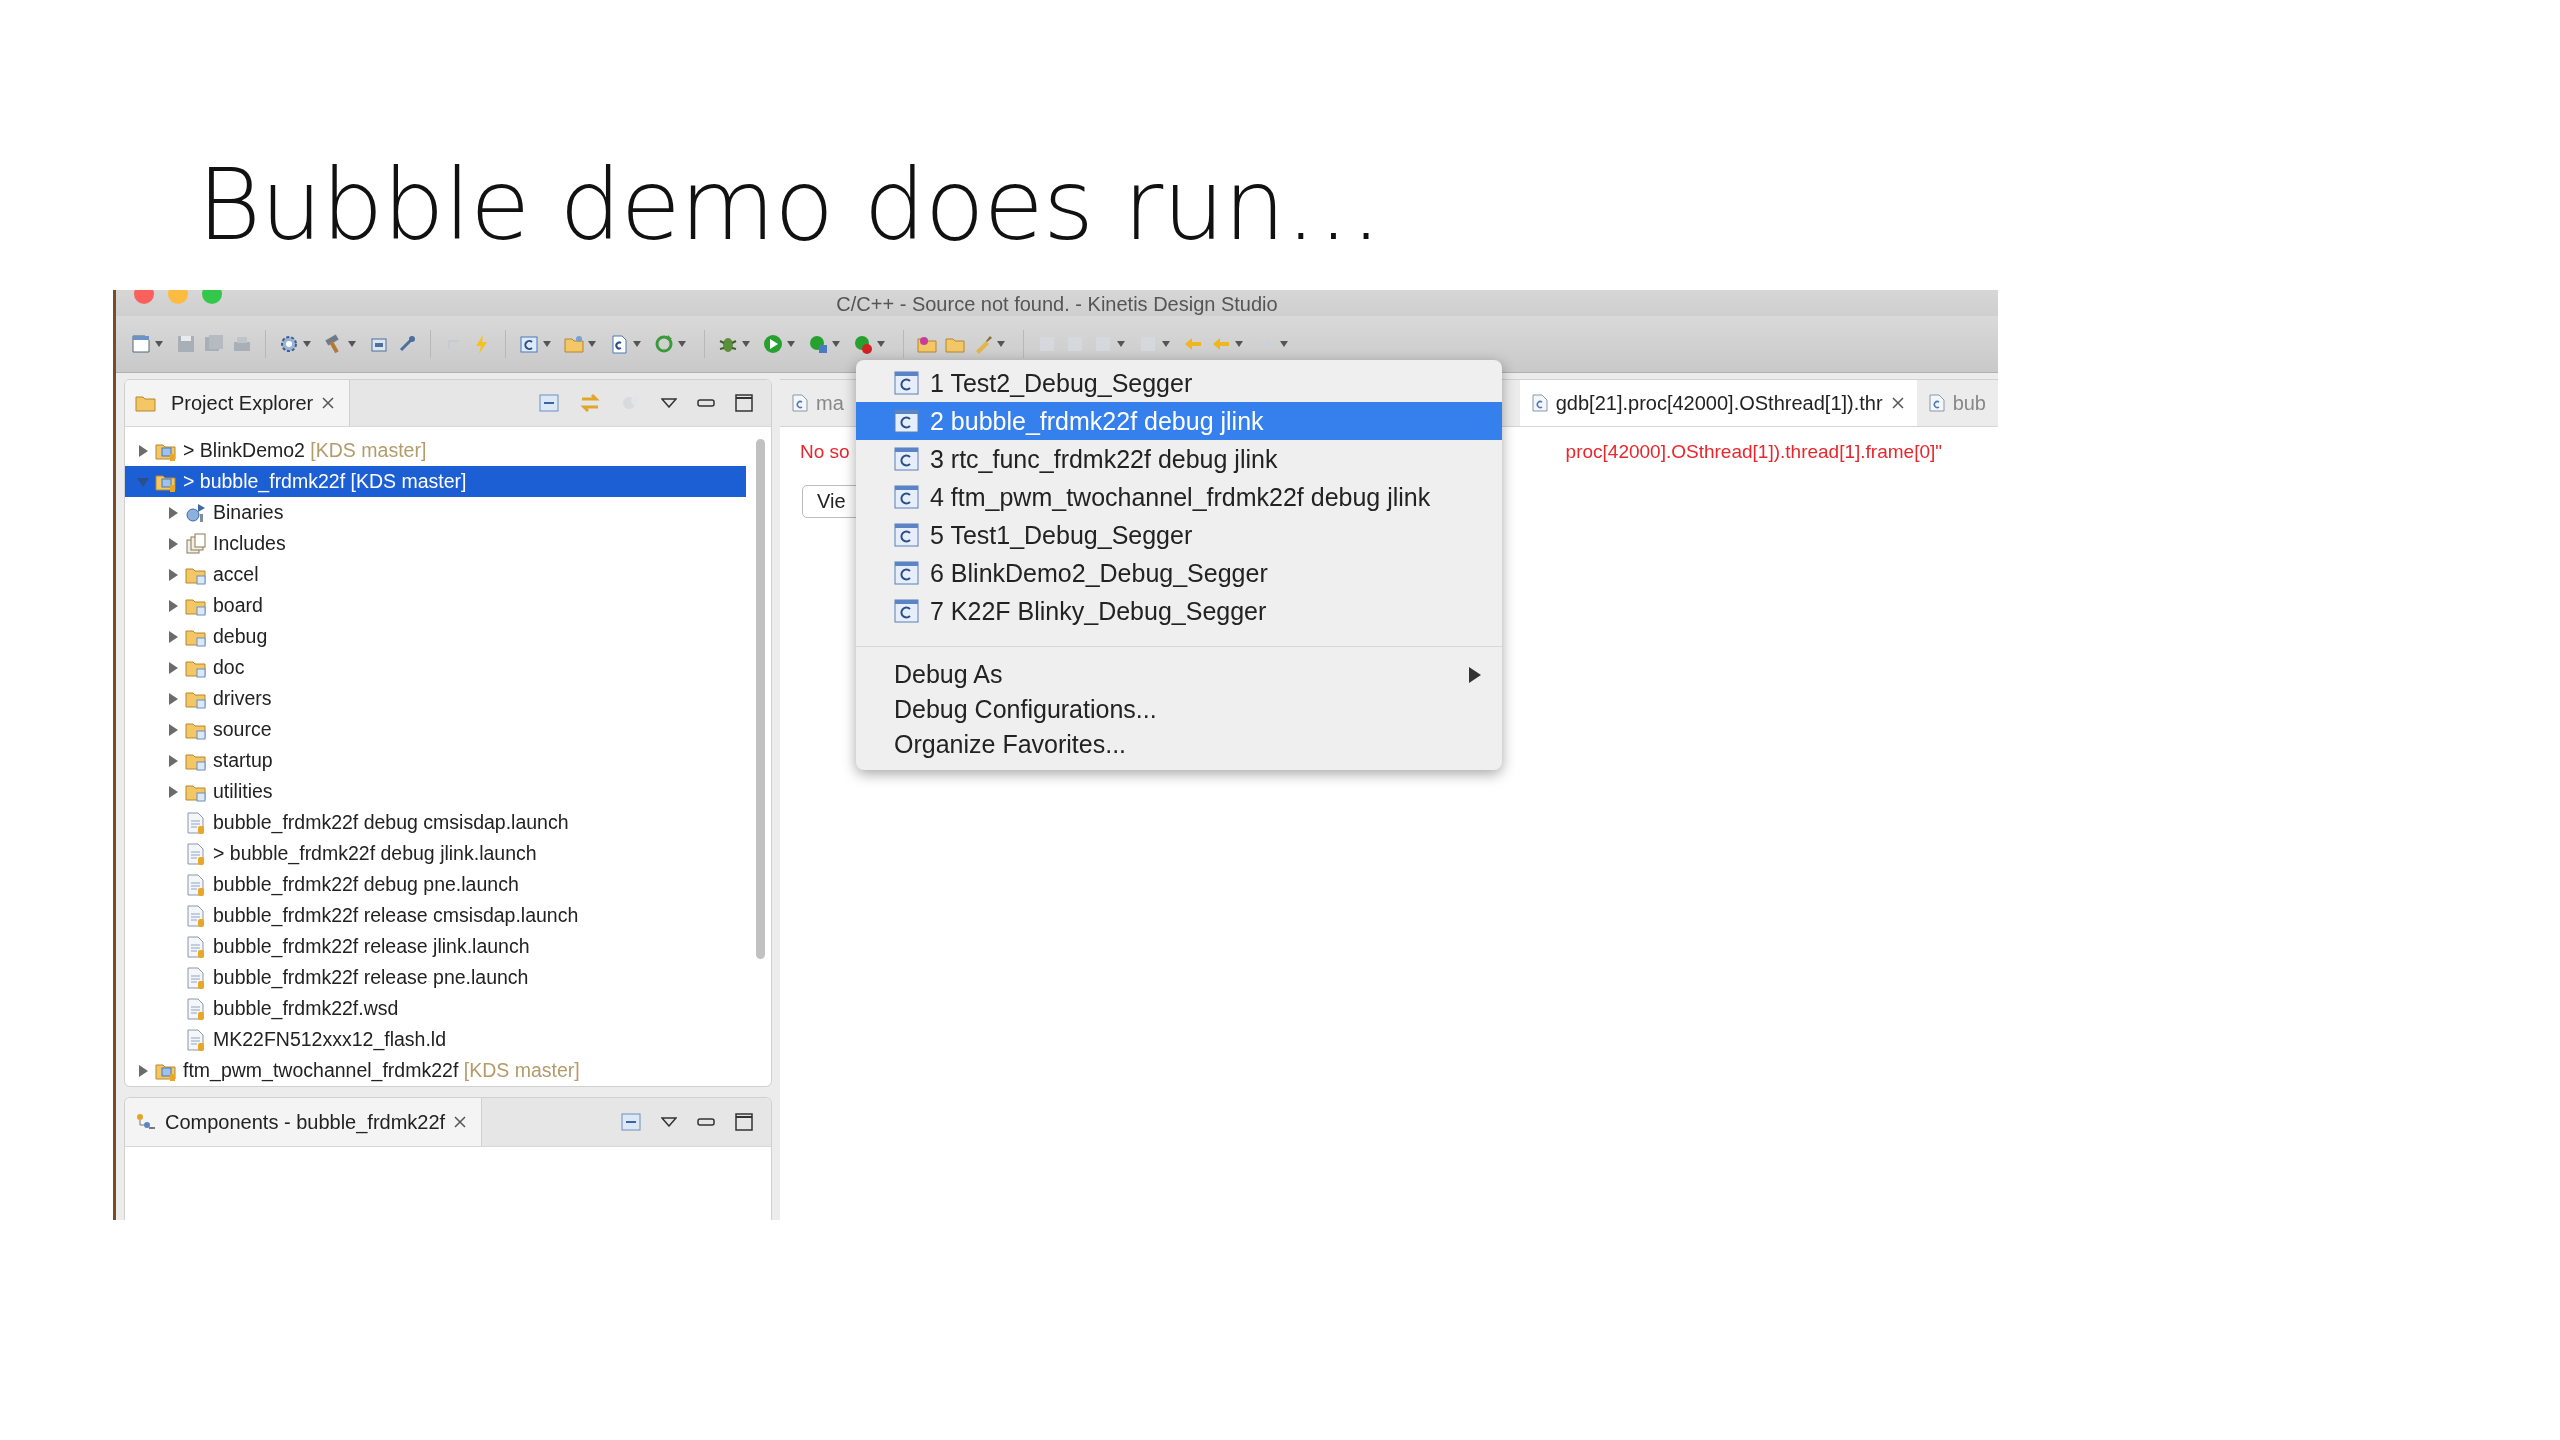 This screenshot has height=1440, width=2560. What do you see at coordinates (438, 915) in the screenshot?
I see `tree-item: bubble_frdmk22f release cmsisdap.launch` at bounding box center [438, 915].